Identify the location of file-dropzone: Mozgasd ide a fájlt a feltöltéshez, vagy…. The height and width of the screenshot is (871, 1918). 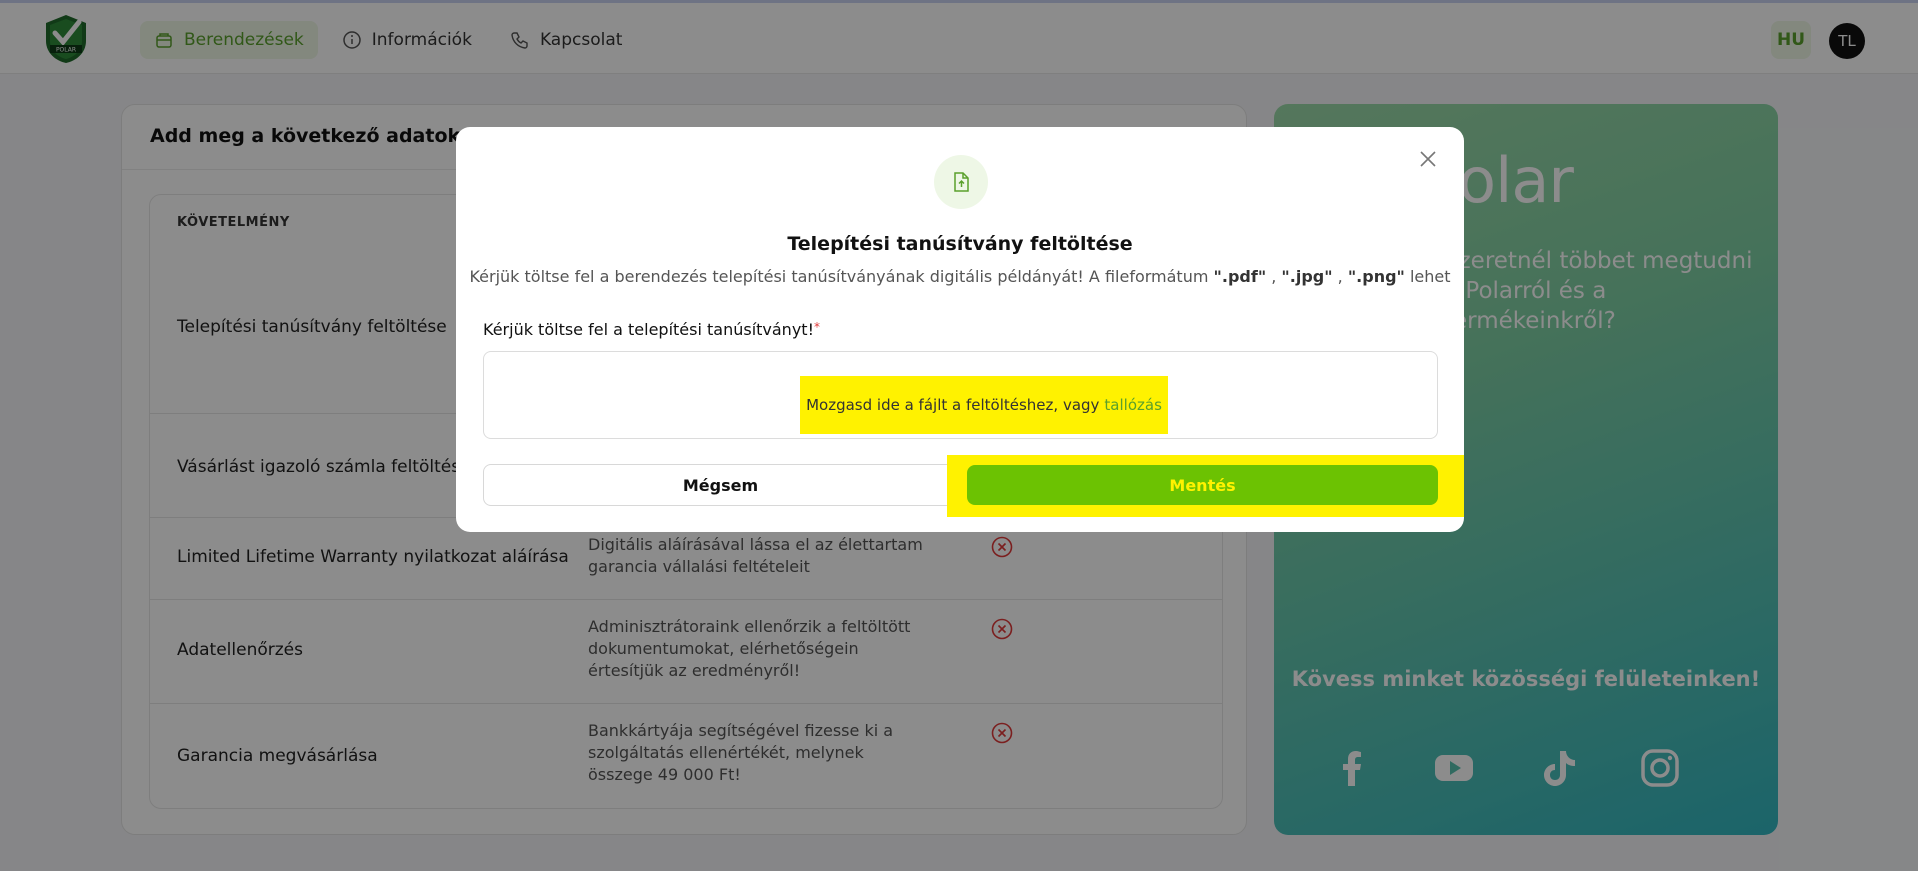
(960, 395).